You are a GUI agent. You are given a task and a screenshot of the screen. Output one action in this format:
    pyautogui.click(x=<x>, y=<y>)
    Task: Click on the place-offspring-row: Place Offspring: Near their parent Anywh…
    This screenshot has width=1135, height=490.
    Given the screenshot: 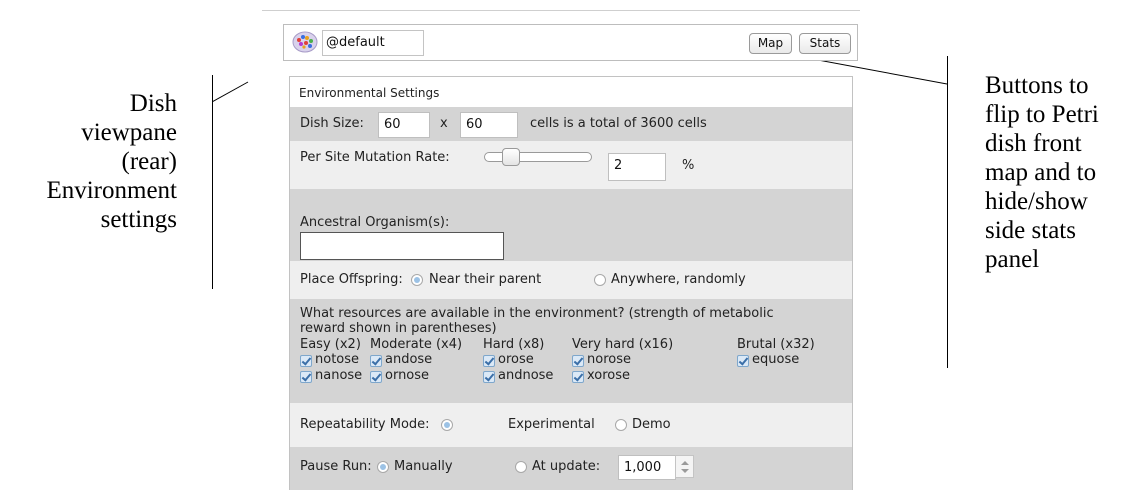 What is the action you would take?
    pyautogui.click(x=571, y=280)
    